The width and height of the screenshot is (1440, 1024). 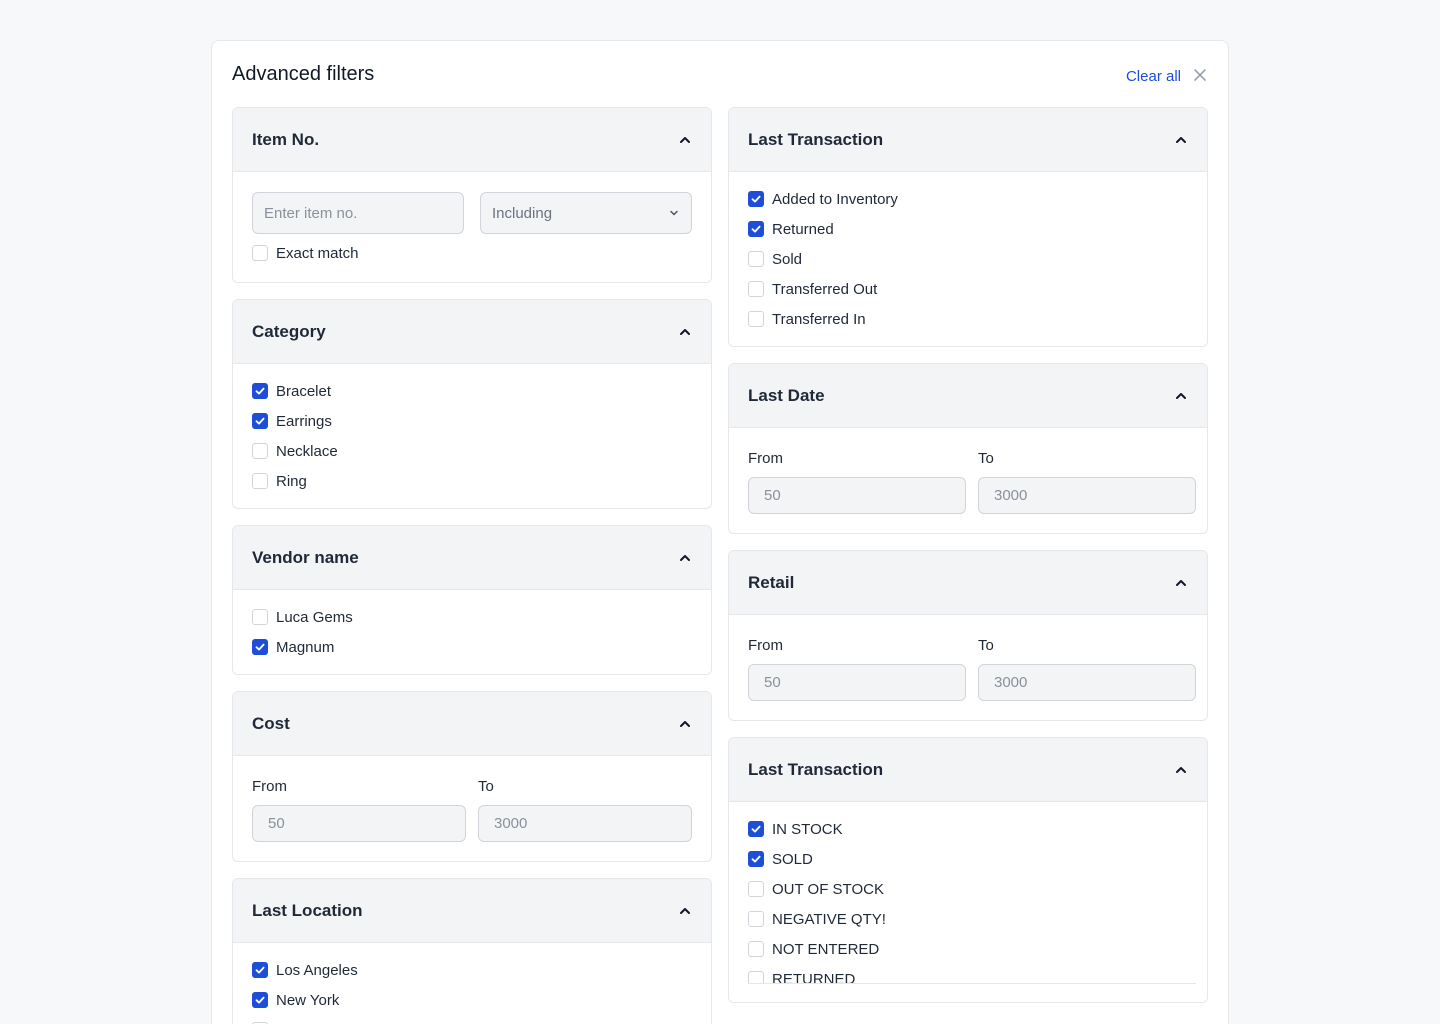 I want to click on checkbox-label: Los Angeles, so click(x=317, y=970).